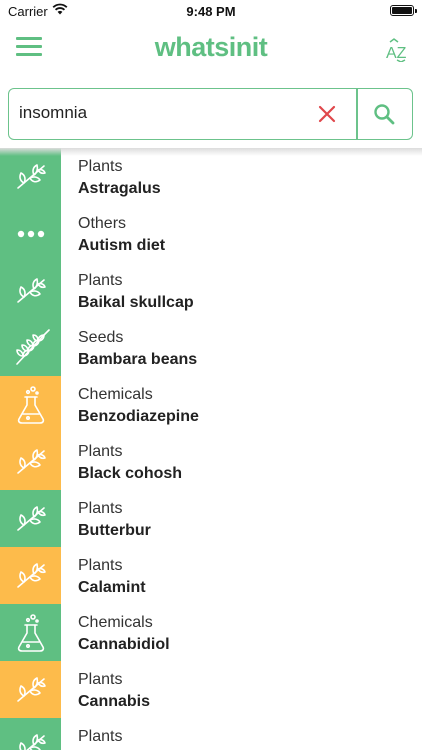 This screenshot has width=422, height=750. What do you see at coordinates (30, 233) in the screenshot?
I see `more-icon` at bounding box center [30, 233].